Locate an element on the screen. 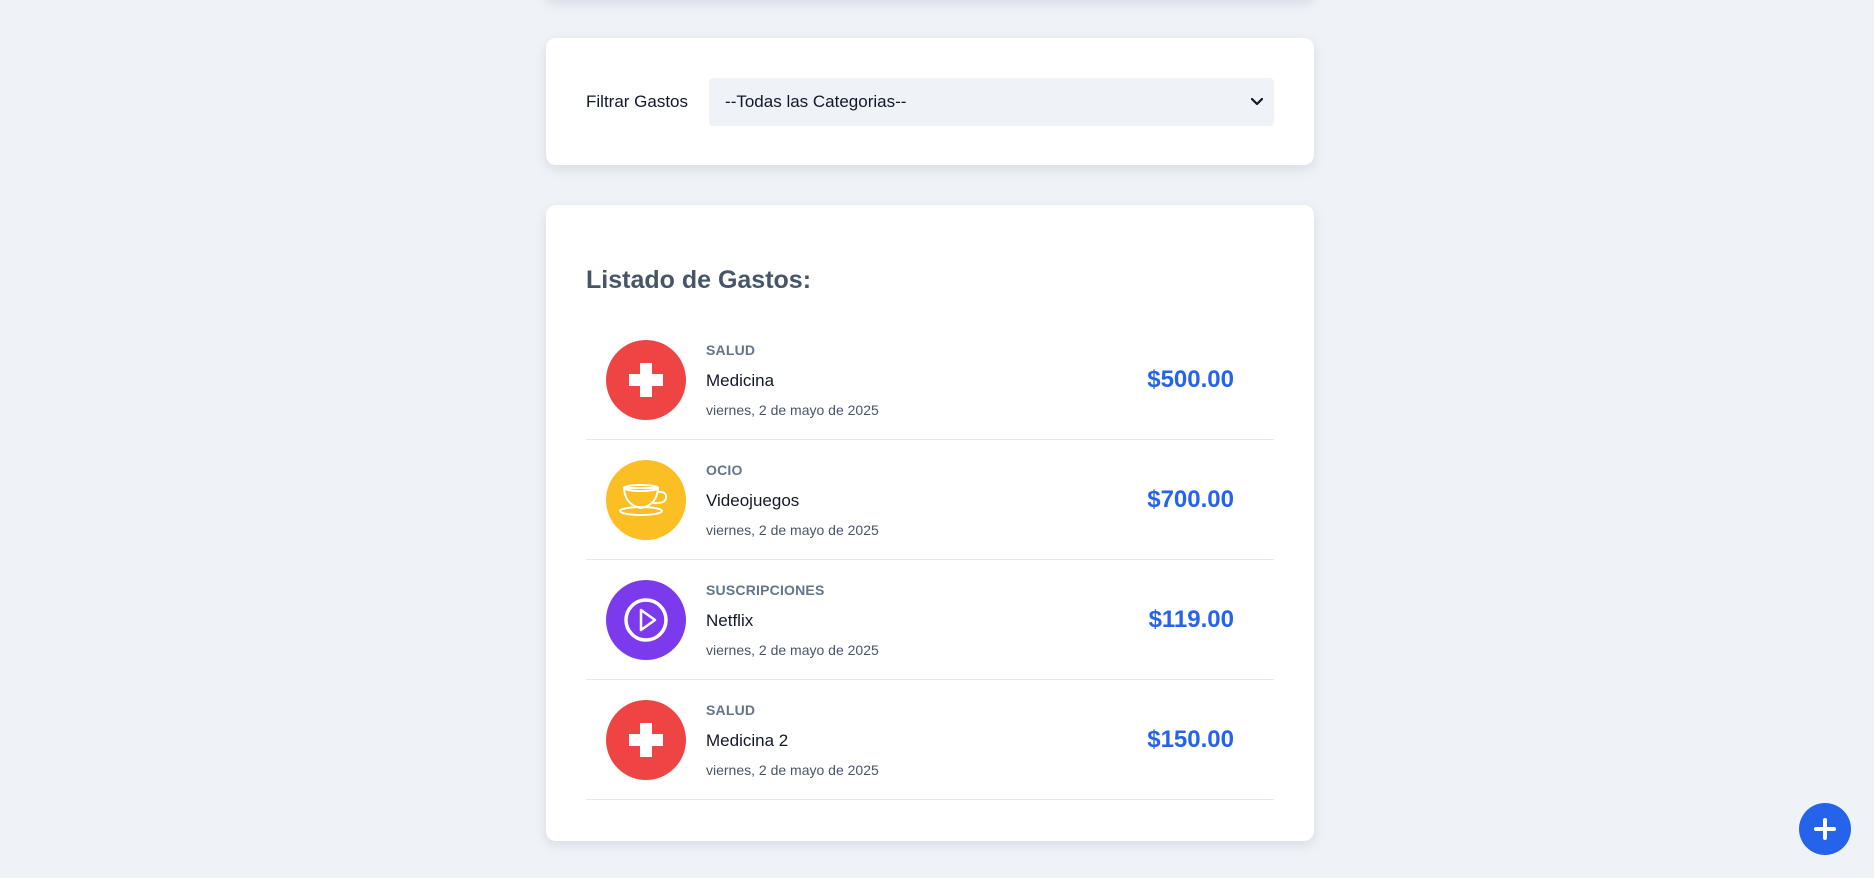 The image size is (1874, 878). expense-name: Netflix is located at coordinates (730, 620).